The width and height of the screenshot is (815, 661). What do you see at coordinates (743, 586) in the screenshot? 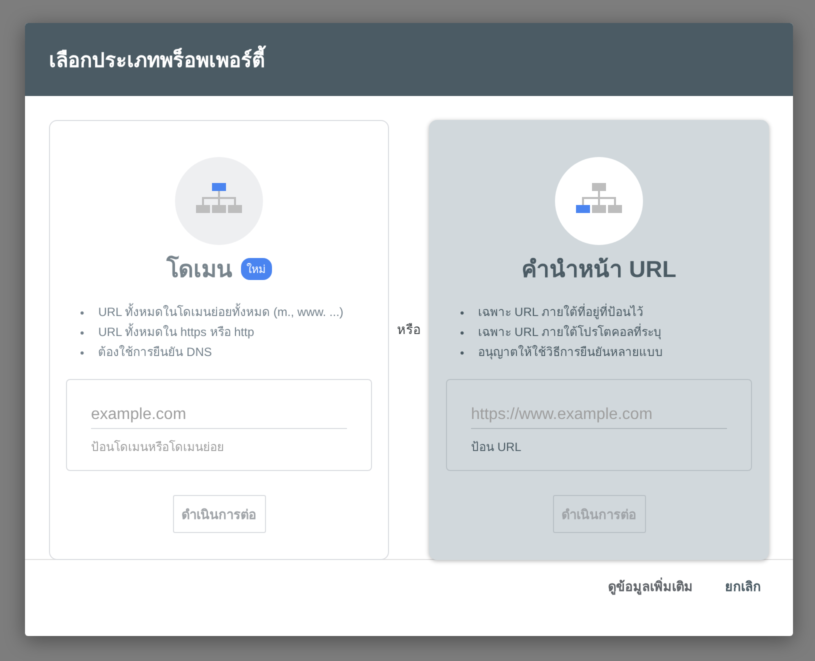
I see `cancel-button: ยกเลิก` at bounding box center [743, 586].